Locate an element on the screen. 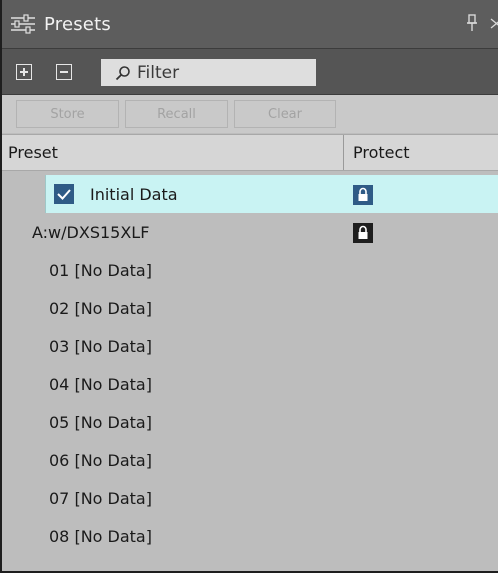  sliders-icon is located at coordinates (23, 24).